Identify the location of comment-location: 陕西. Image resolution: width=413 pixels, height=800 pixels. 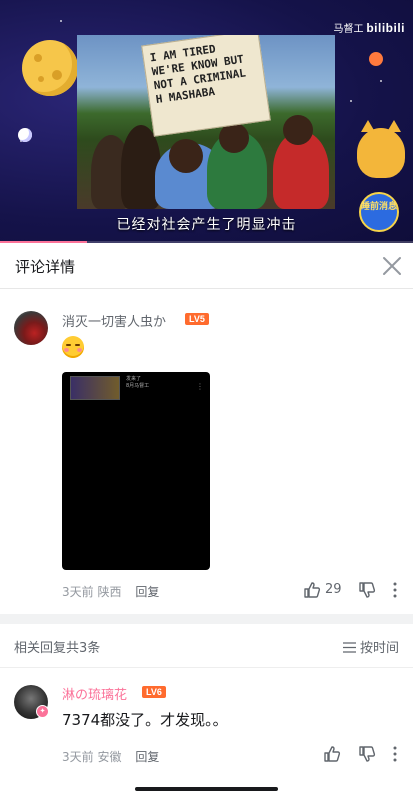
(109, 592).